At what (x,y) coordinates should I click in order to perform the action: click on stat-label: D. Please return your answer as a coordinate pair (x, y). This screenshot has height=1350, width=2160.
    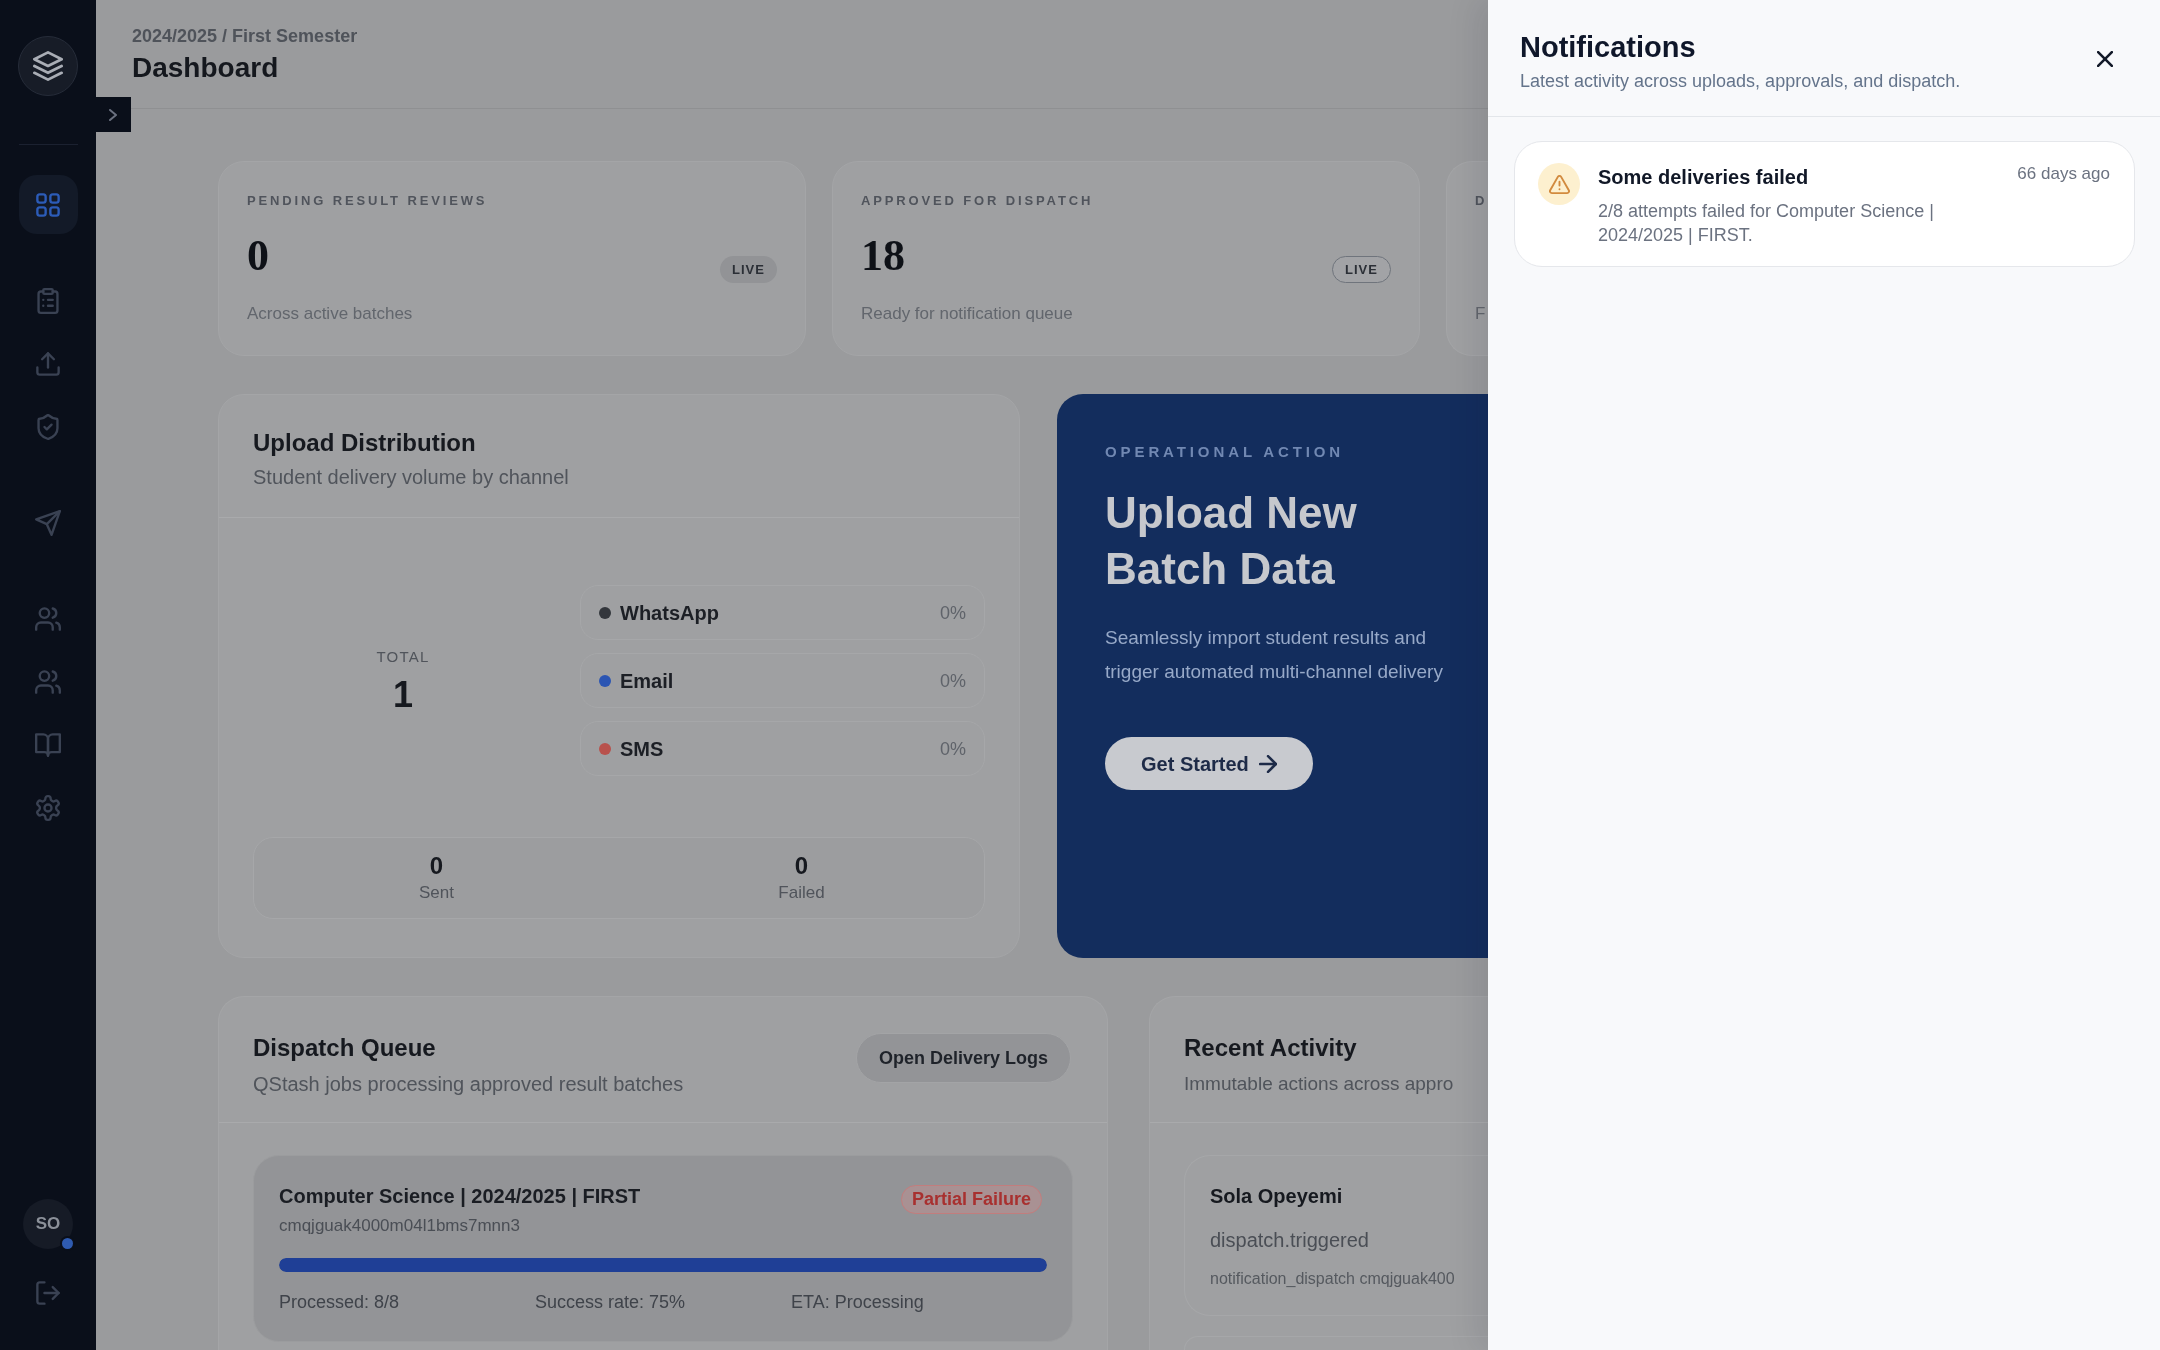
    Looking at the image, I should click on (1481, 201).